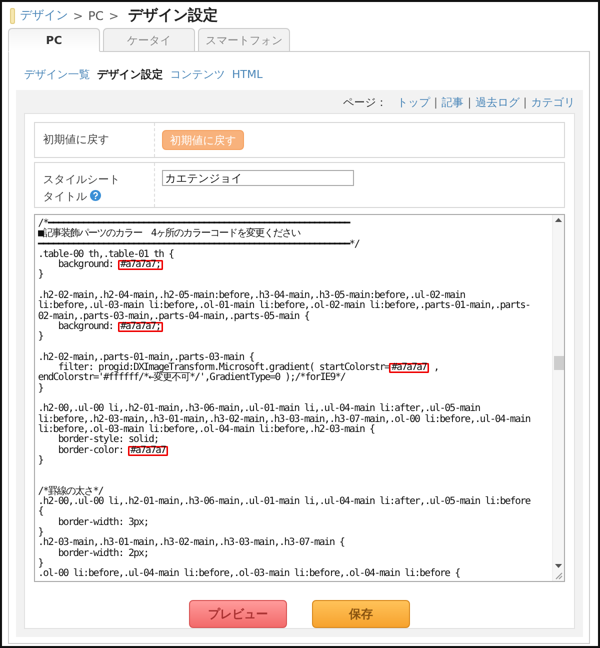 The image size is (600, 648). What do you see at coordinates (95, 195) in the screenshot?
I see `help-icon` at bounding box center [95, 195].